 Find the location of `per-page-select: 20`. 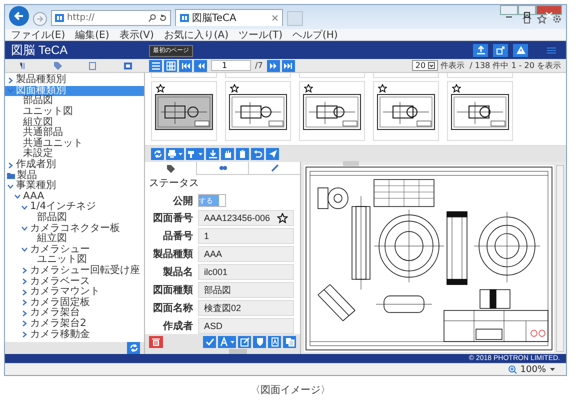

per-page-select: 20 is located at coordinates (425, 65).